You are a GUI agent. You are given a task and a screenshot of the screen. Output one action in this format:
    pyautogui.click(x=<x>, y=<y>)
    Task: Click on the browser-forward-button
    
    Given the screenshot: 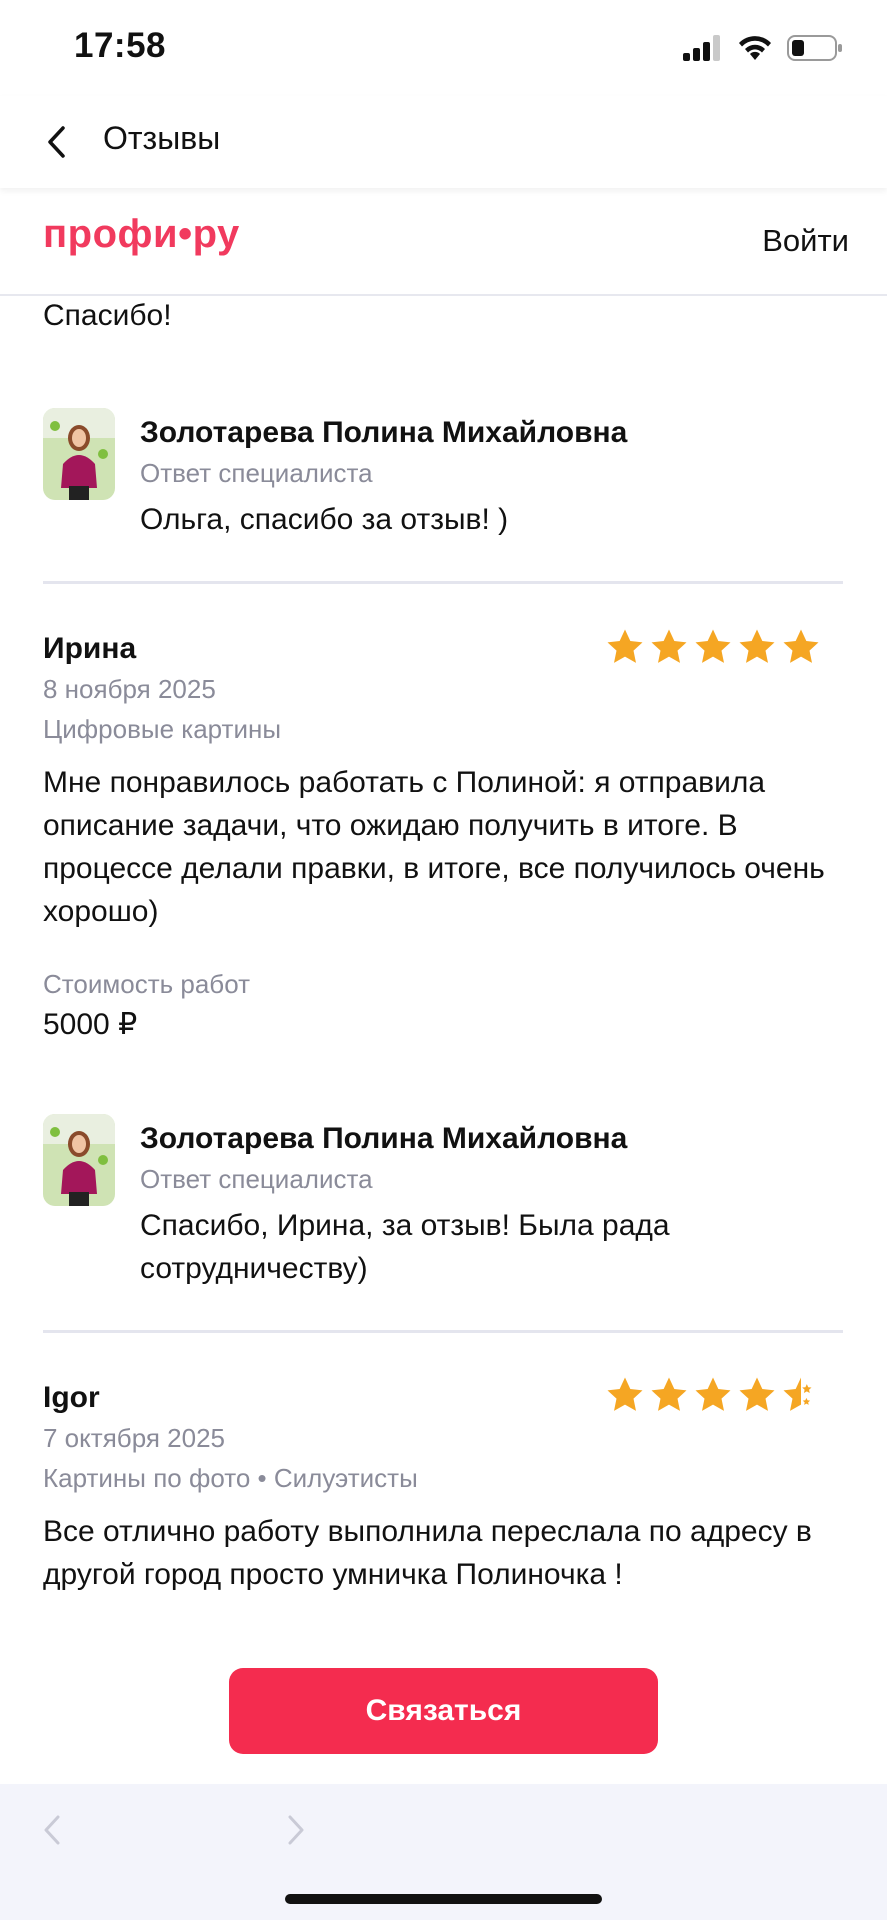 What is the action you would take?
    pyautogui.click(x=296, y=1830)
    